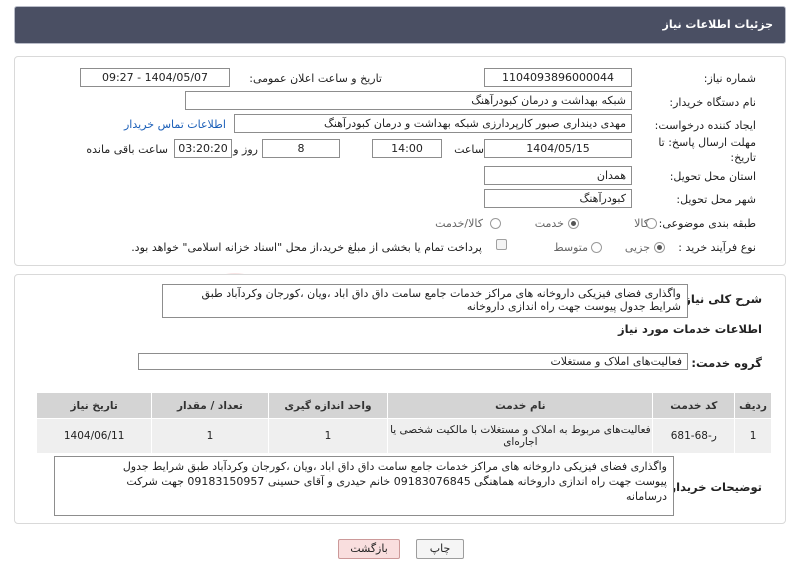  What do you see at coordinates (469, 149) in the screenshot?
I see `deadline-time-label: ساعت` at bounding box center [469, 149].